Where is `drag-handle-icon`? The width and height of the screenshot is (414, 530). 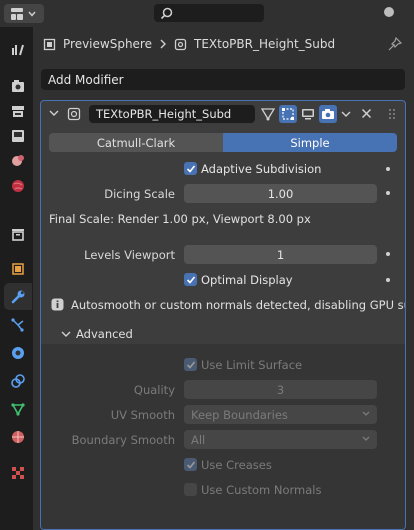 drag-handle-icon is located at coordinates (392, 114).